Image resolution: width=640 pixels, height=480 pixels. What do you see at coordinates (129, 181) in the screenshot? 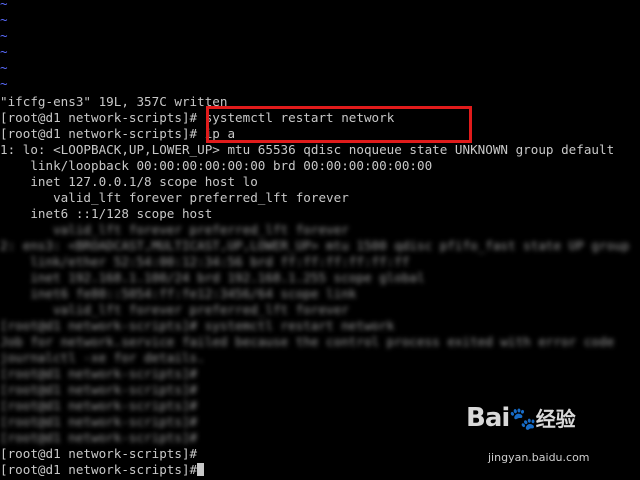
I see `output-line: inet 127.0.0.1/8 scope host lo` at bounding box center [129, 181].